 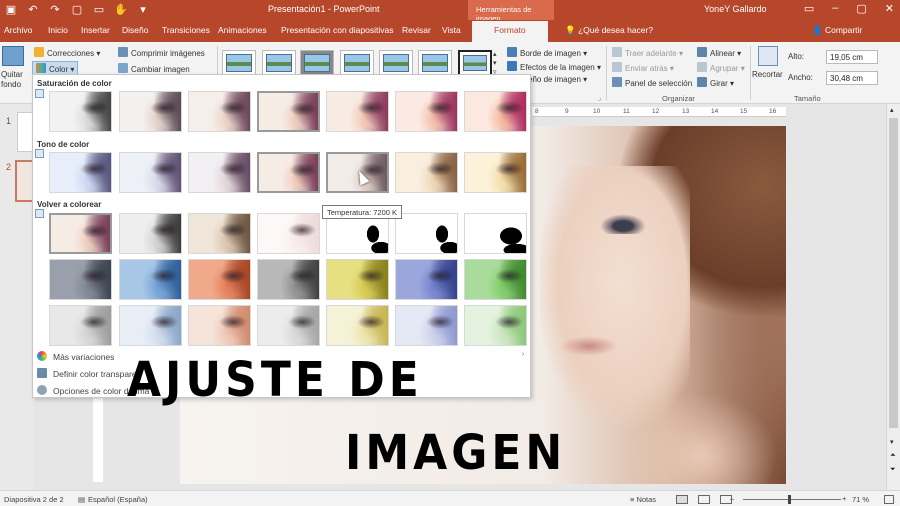 What do you see at coordinates (89, 373) in the screenshot?
I see `set-transparent-color-item: Definir color transparen` at bounding box center [89, 373].